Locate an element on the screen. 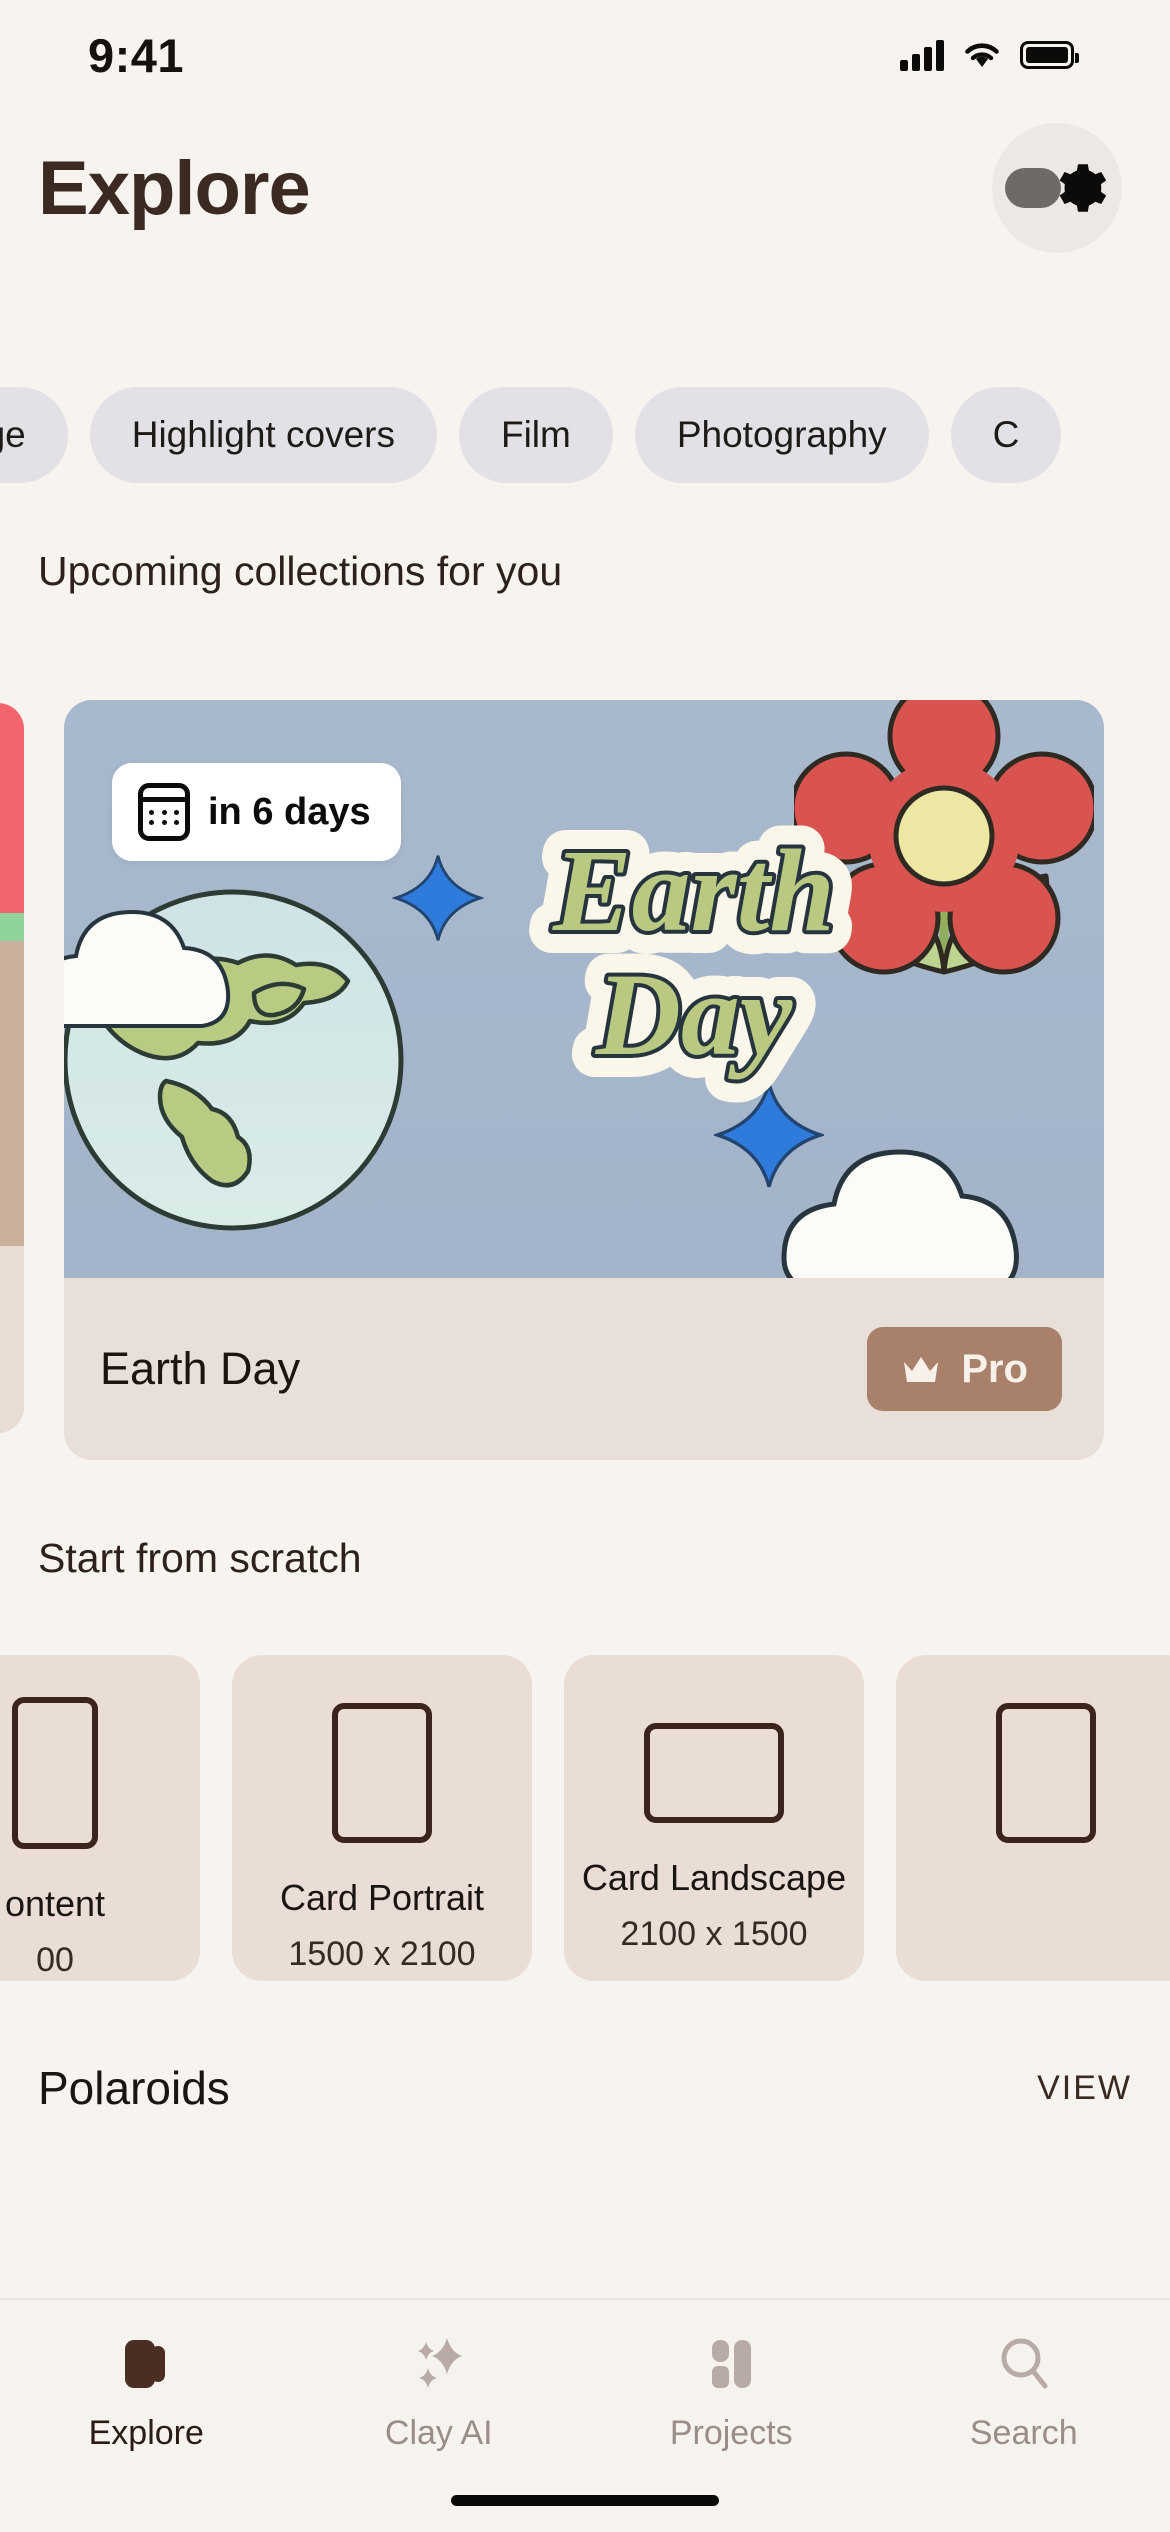 The width and height of the screenshot is (1170, 2532). status-icons is located at coordinates (989, 55).